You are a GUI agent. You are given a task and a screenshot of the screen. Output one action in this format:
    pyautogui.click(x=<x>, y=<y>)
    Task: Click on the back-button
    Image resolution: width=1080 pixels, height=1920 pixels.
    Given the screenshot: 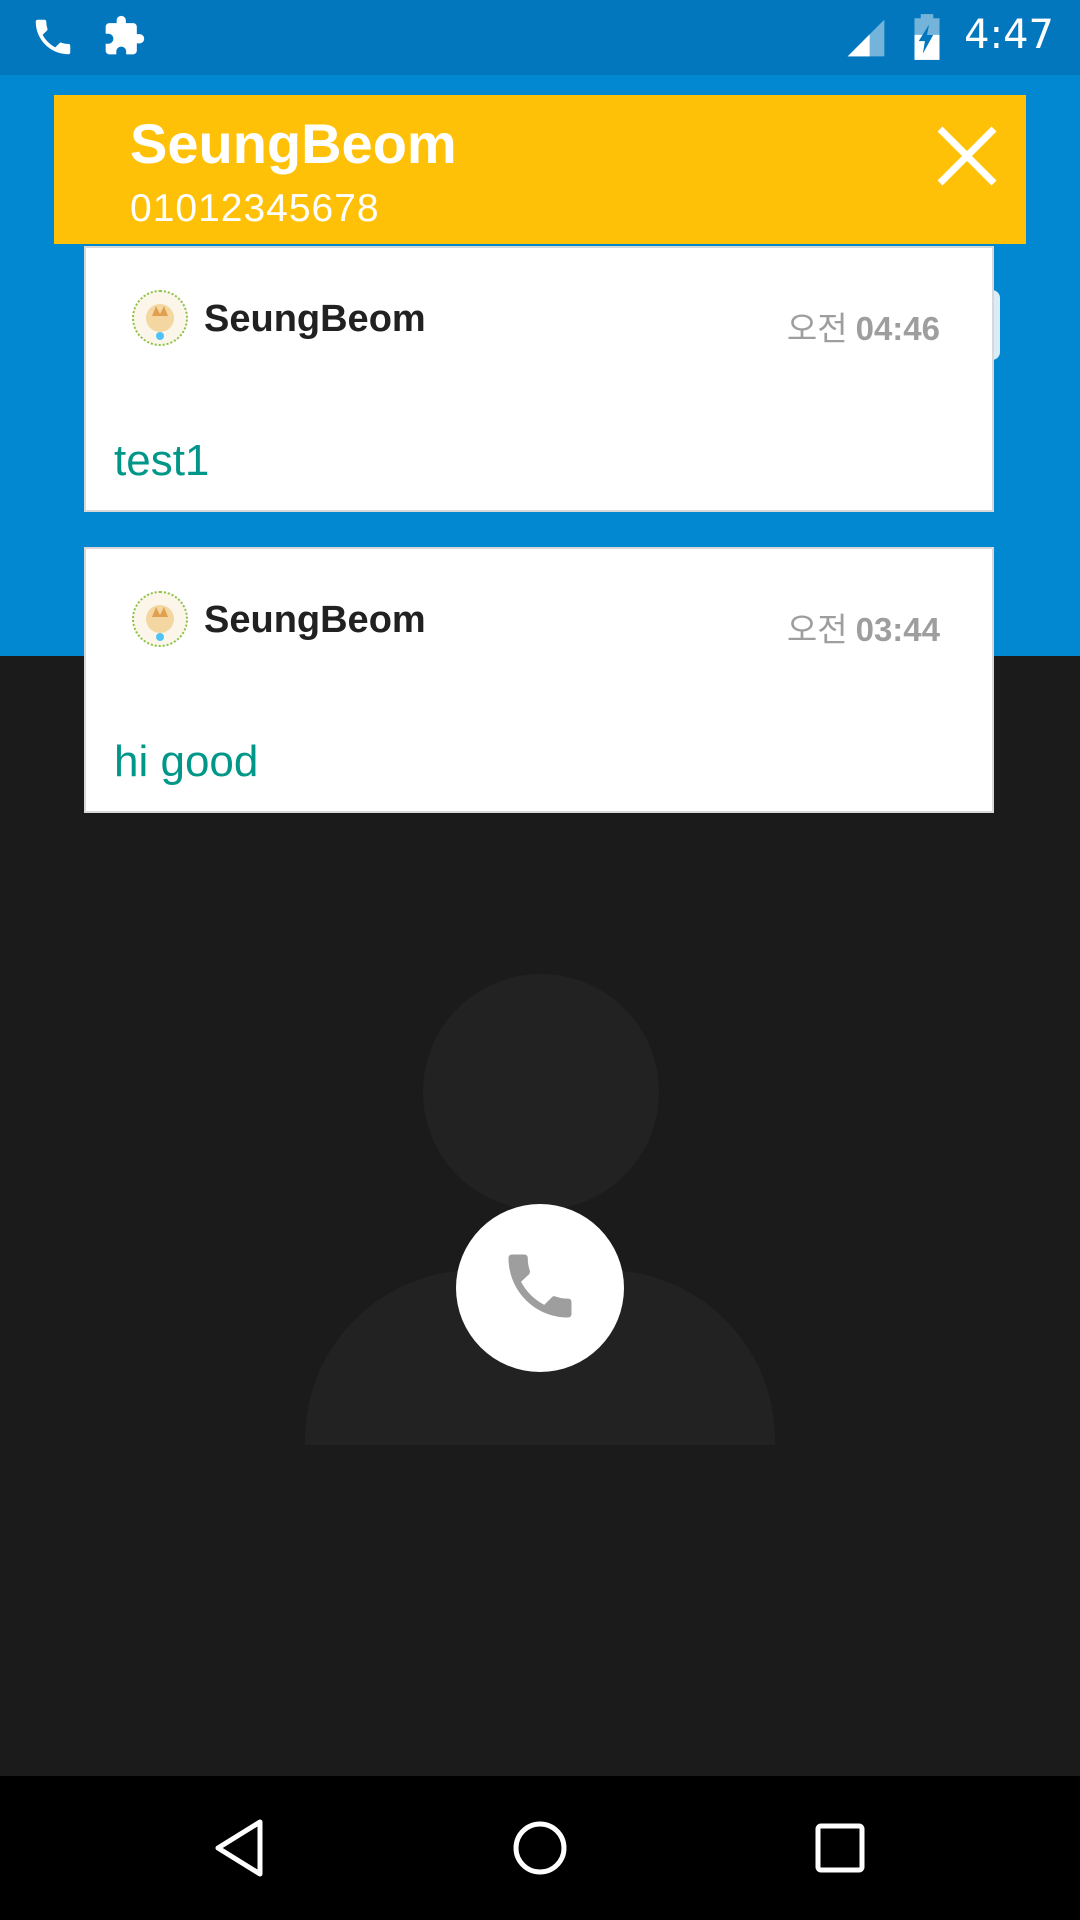 What is the action you would take?
    pyautogui.click(x=240, y=1848)
    